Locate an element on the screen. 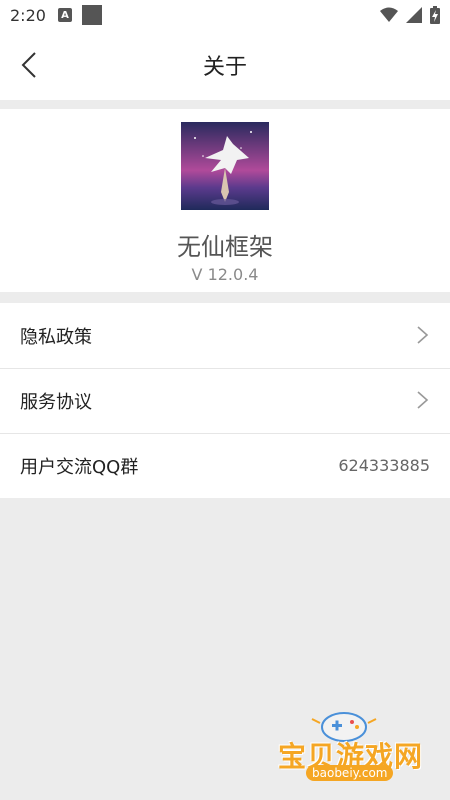 This screenshot has height=800, width=450. page-title: 关于 is located at coordinates (224, 67).